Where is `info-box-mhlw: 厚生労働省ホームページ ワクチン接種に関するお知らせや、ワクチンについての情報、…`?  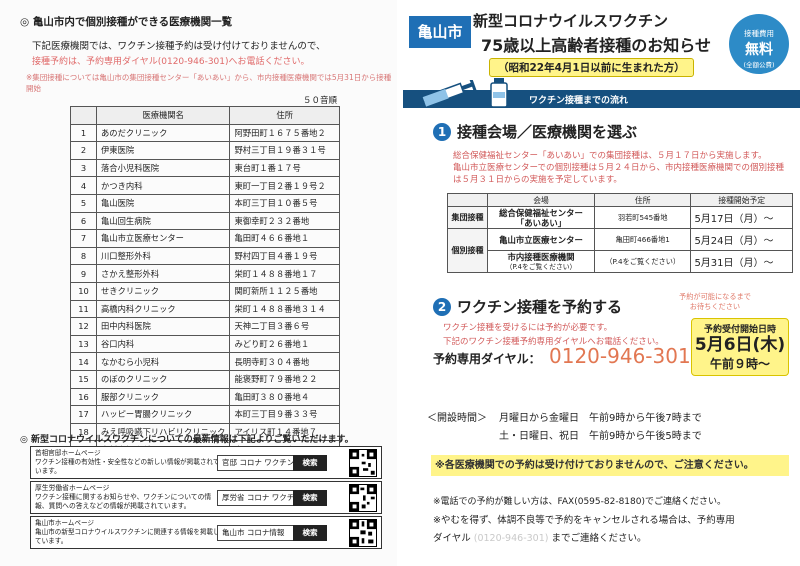
info-box-mhlw: 厚生労働省ホームページ ワクチン接種に関するお知らせや、ワクチンについての情報、… is located at coordinates (206, 497).